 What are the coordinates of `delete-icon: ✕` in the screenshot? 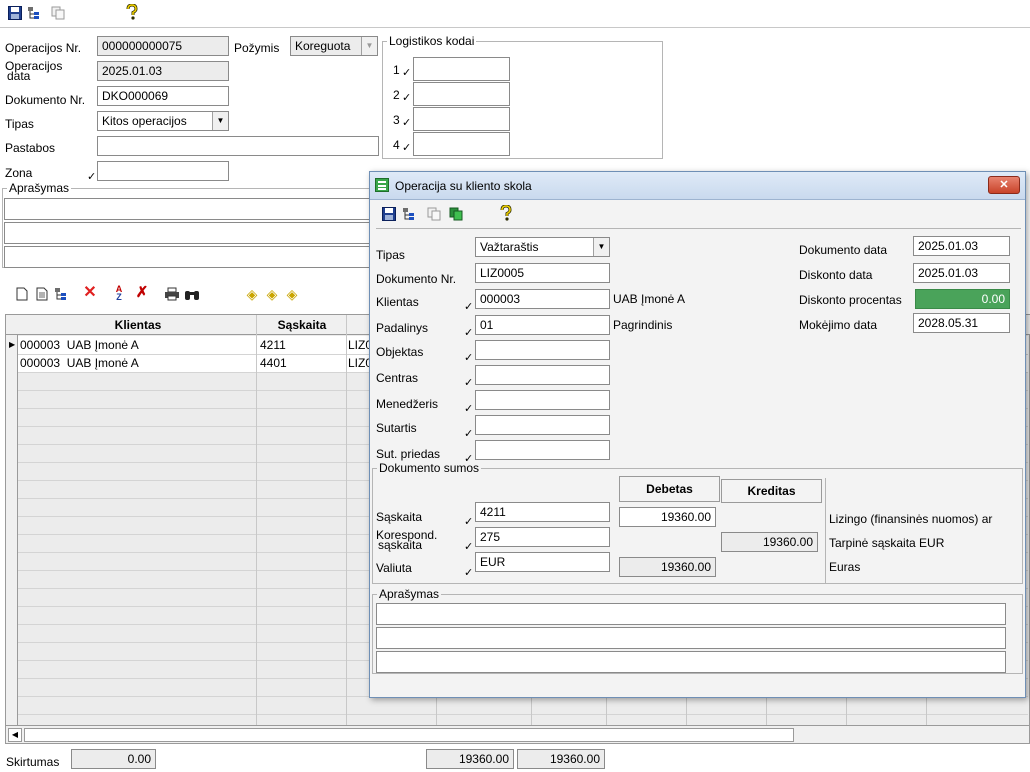 It's located at (90, 293).